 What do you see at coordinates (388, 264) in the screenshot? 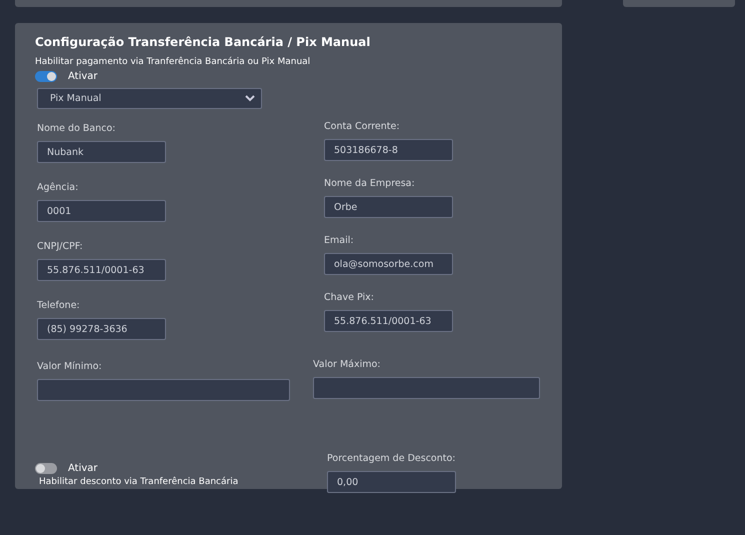
I see `input-field: ola@somosorbe.com` at bounding box center [388, 264].